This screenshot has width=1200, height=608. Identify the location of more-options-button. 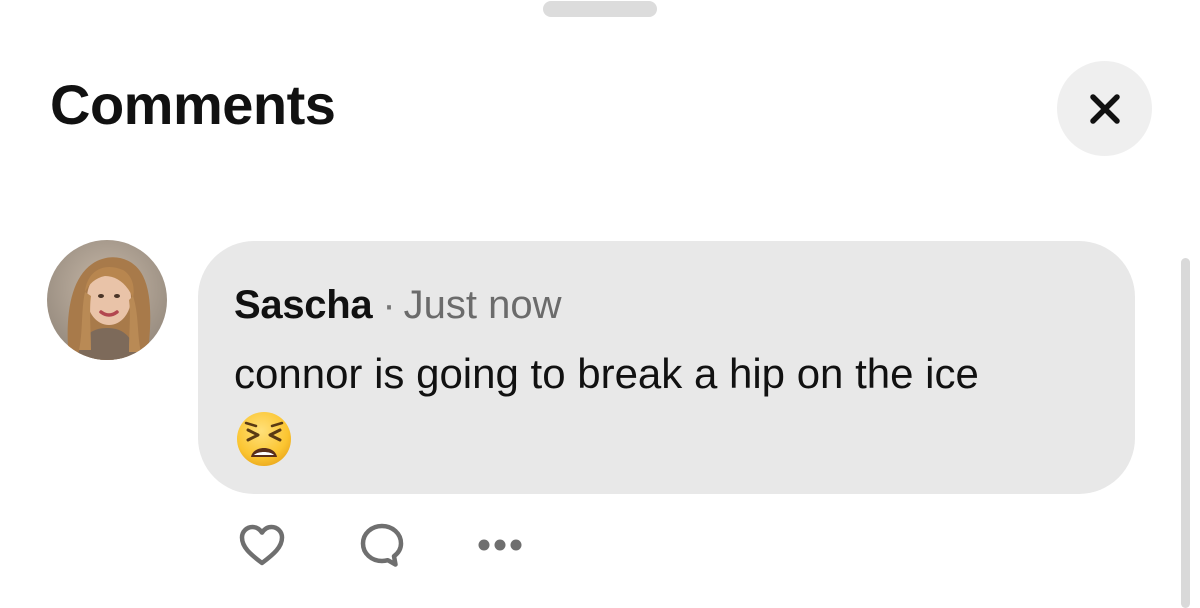
(500, 545).